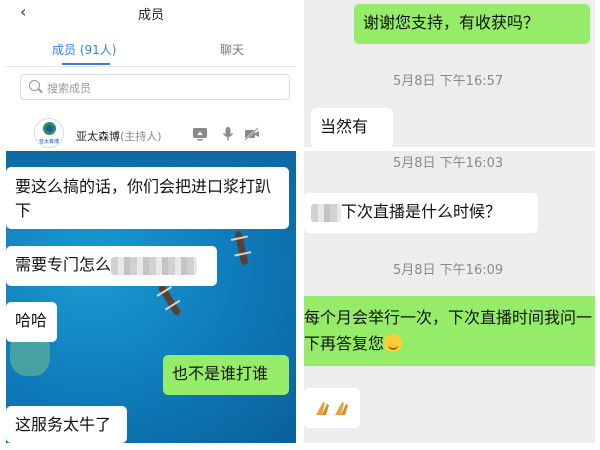  Describe the element at coordinates (69, 88) in the screenshot. I see `search-placeholder: 搜索成员` at that location.